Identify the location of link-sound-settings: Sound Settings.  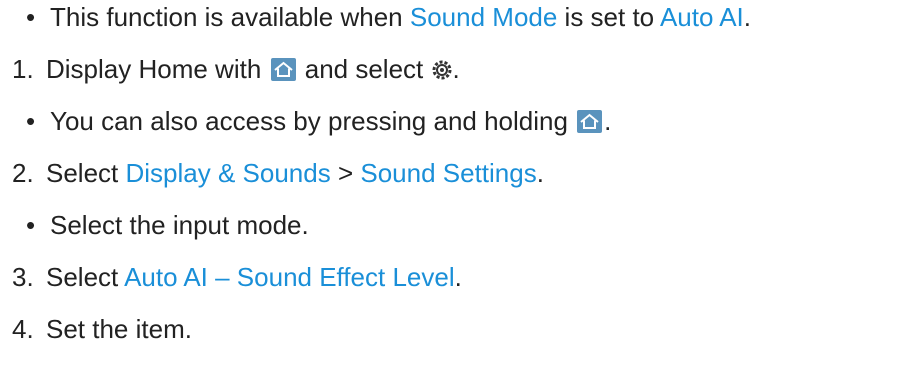
(448, 173).